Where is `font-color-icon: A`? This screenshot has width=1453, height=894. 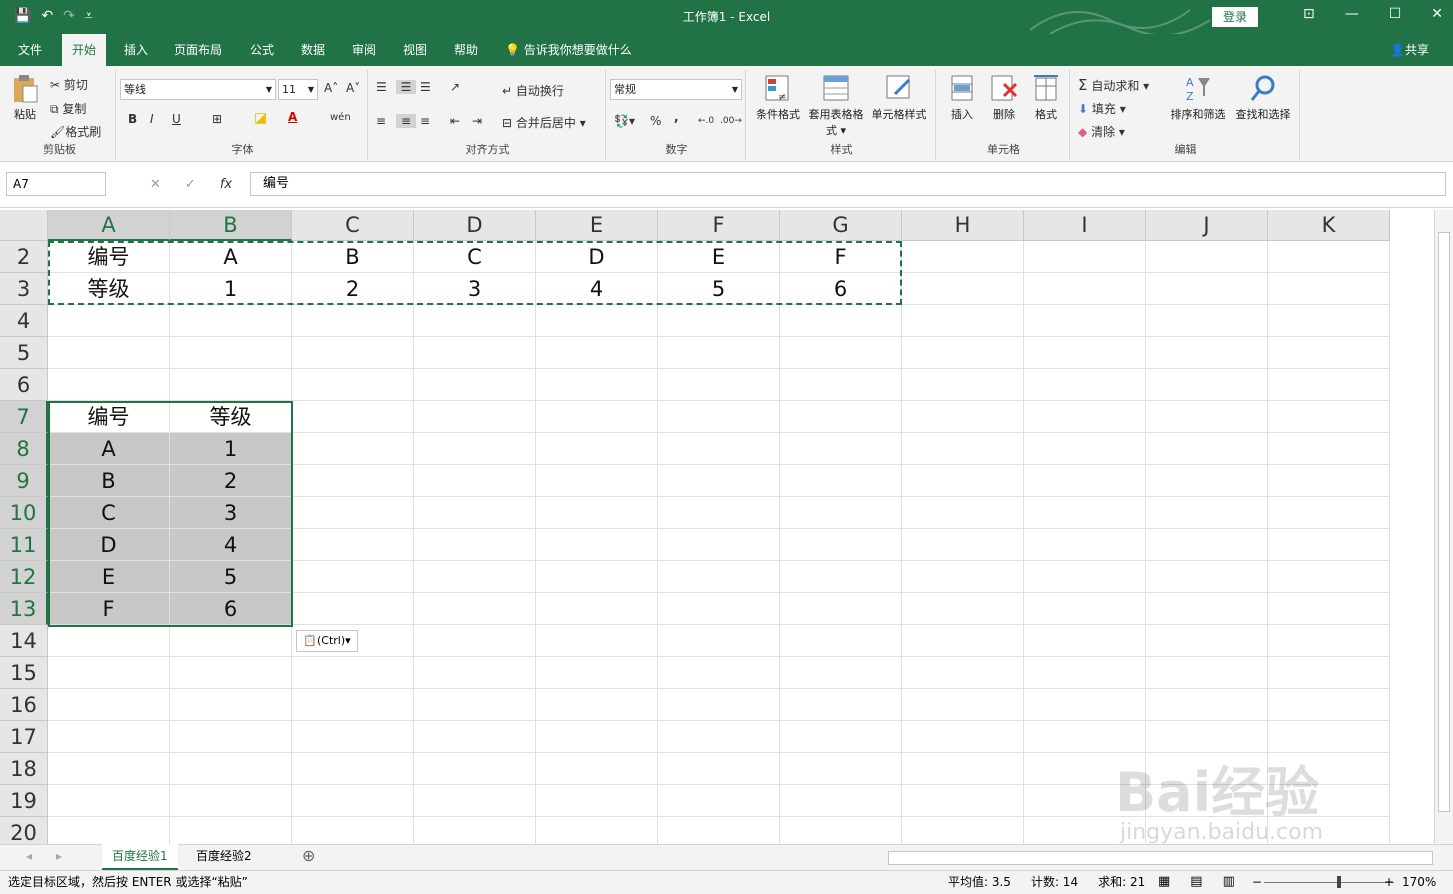
font-color-icon: A is located at coordinates (292, 117).